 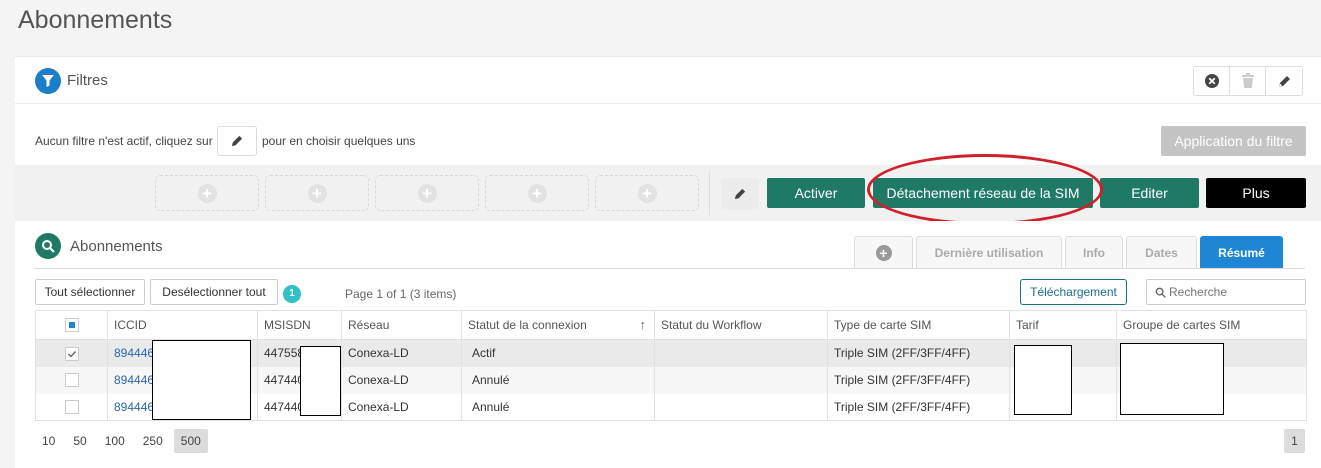 What do you see at coordinates (1294, 441) in the screenshot?
I see `pager-page-button: 1` at bounding box center [1294, 441].